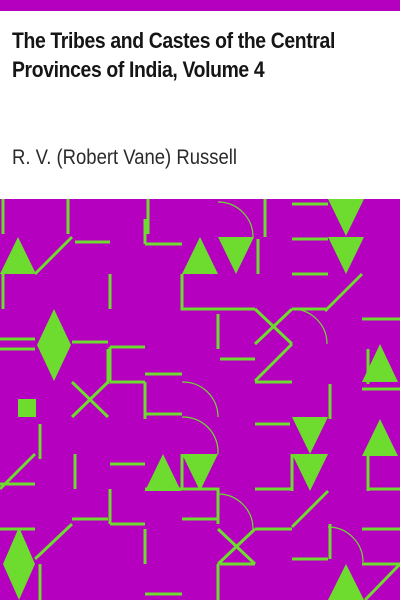 Image resolution: width=400 pixels, height=600 pixels. Describe the element at coordinates (124, 157) in the screenshot. I see `book-author: R. V. (Robert Vane) Russell` at that location.